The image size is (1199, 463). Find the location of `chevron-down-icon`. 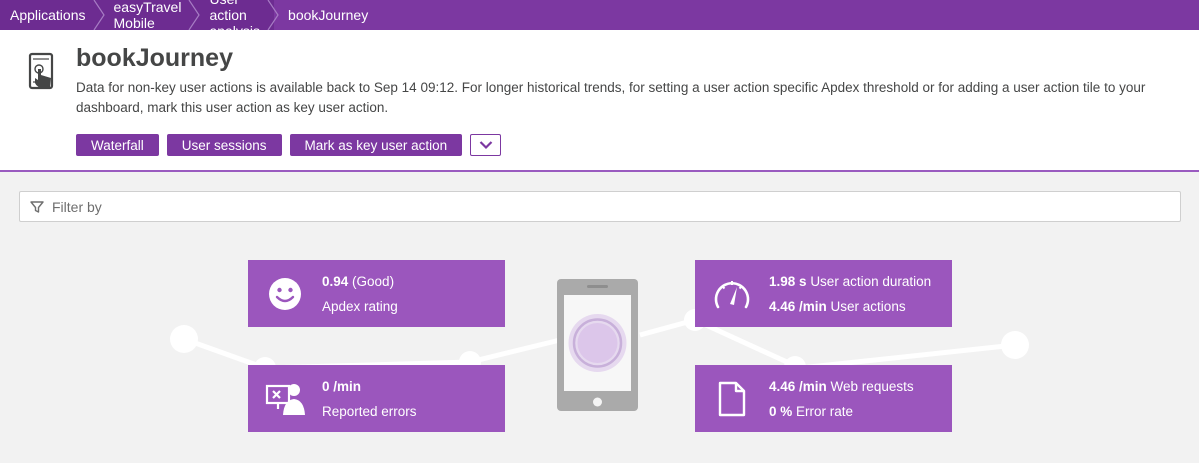

chevron-down-icon is located at coordinates (485, 145).